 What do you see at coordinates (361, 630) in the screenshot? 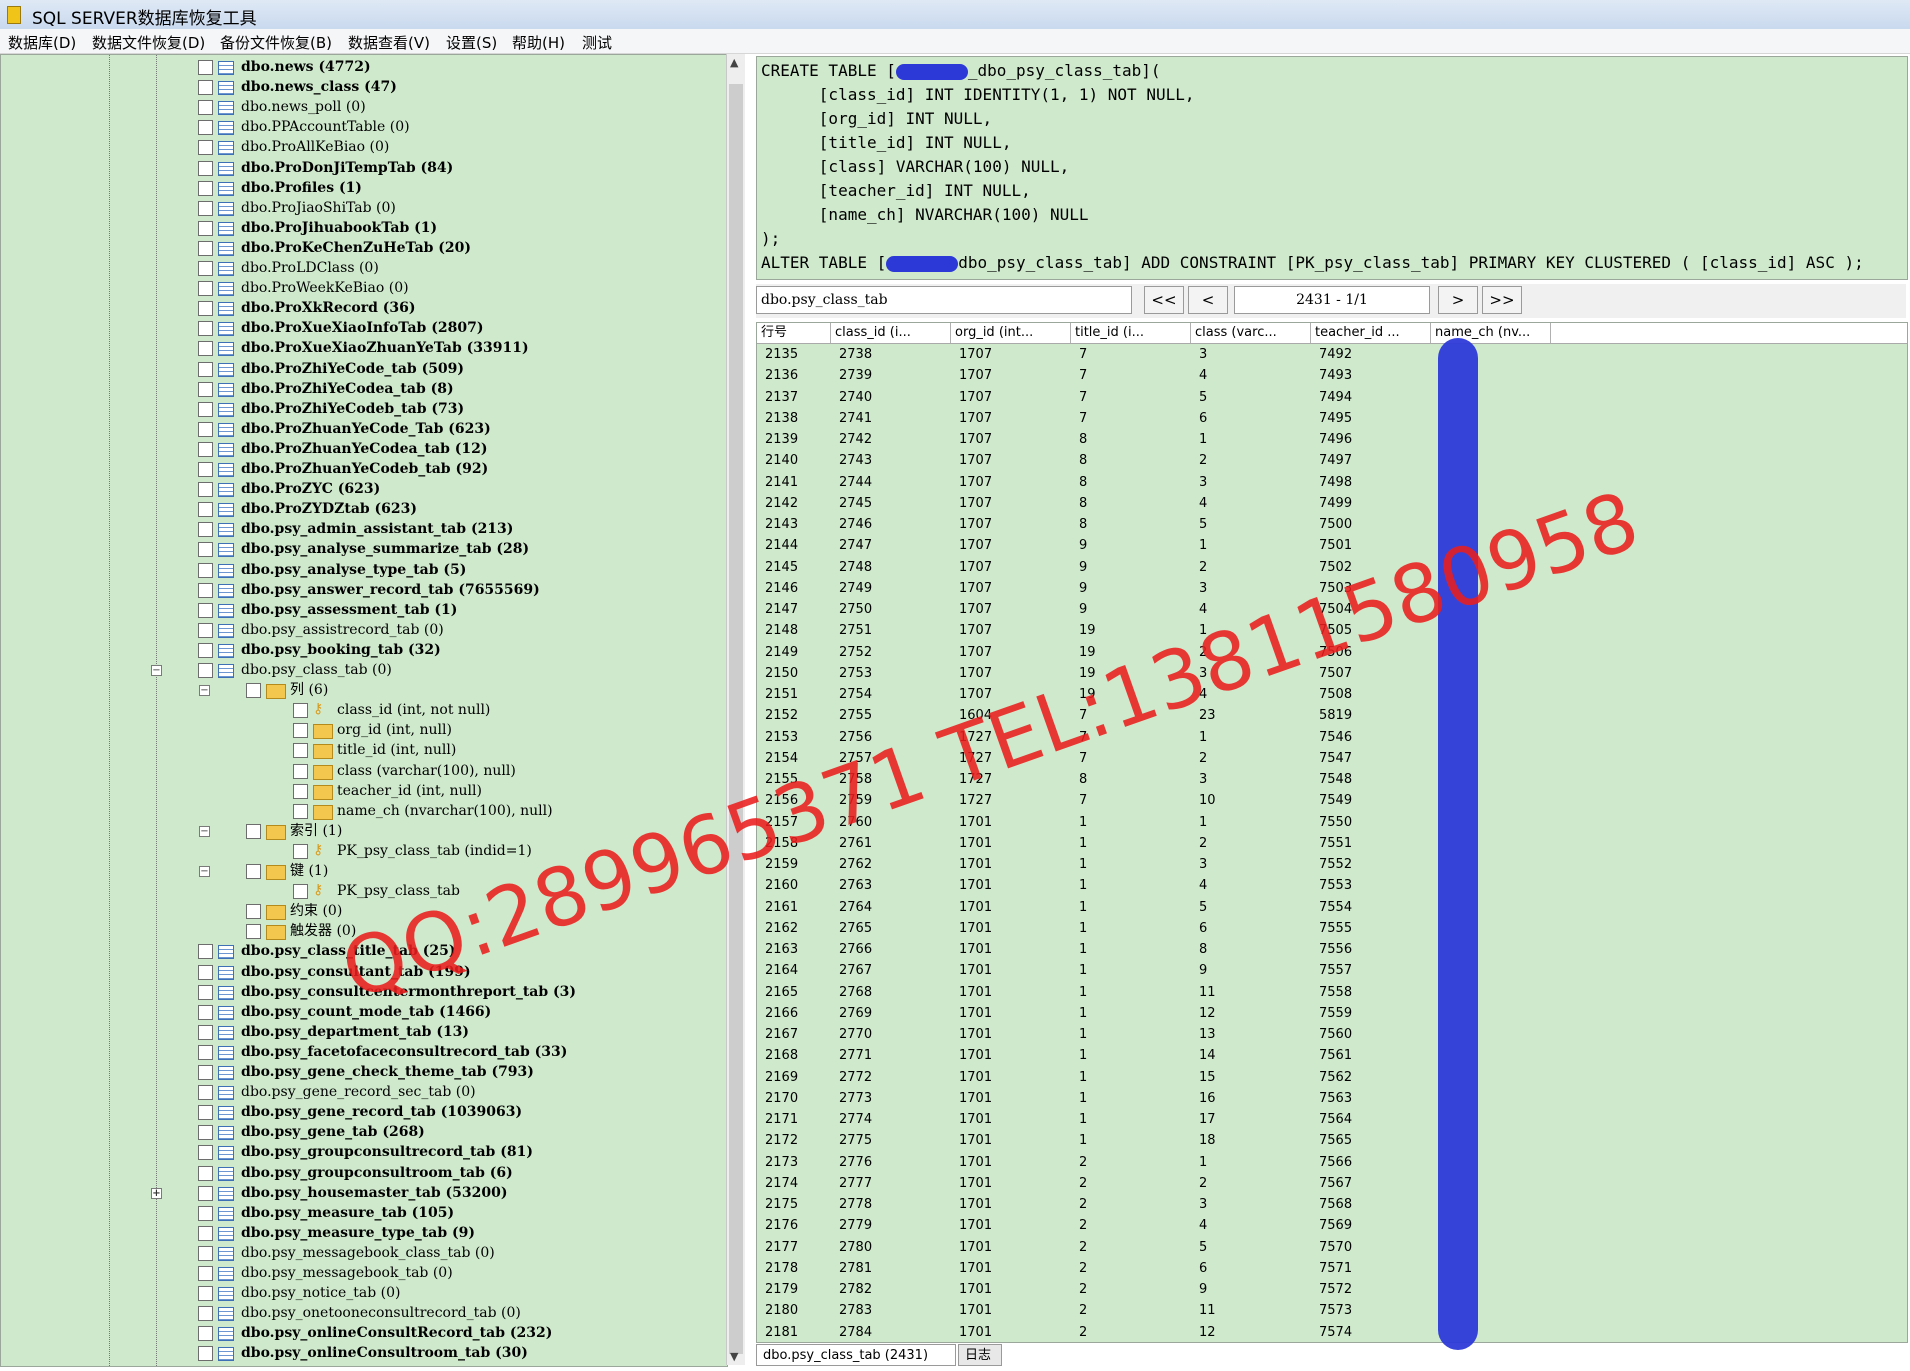
I see `tree-table-item: dbo.psy_assistrecord_tab (0)` at bounding box center [361, 630].